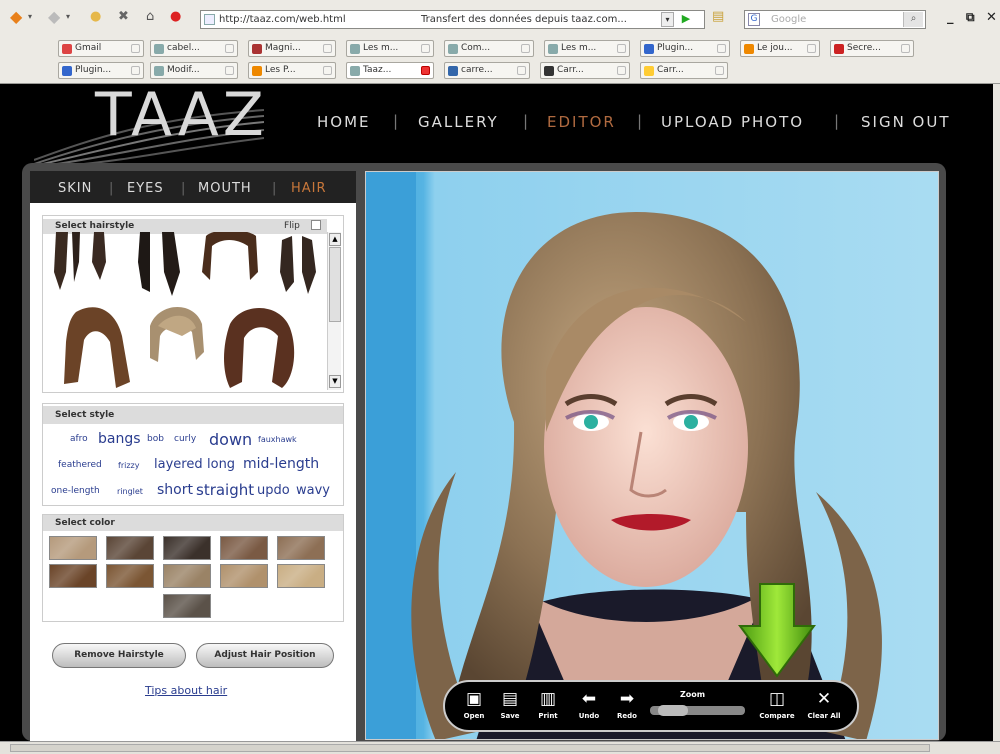 This screenshot has width=1000, height=754. I want to click on scroll-down-icon: ▼, so click(335, 381).